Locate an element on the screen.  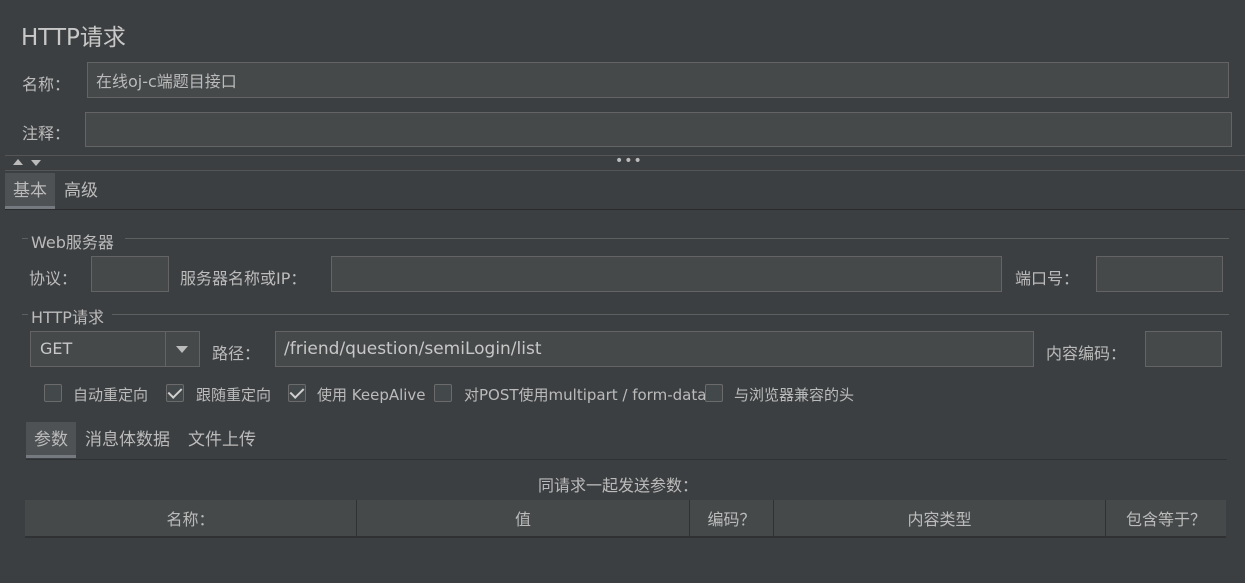
follow-redirect-label: 跟随重定向 is located at coordinates (234, 395).